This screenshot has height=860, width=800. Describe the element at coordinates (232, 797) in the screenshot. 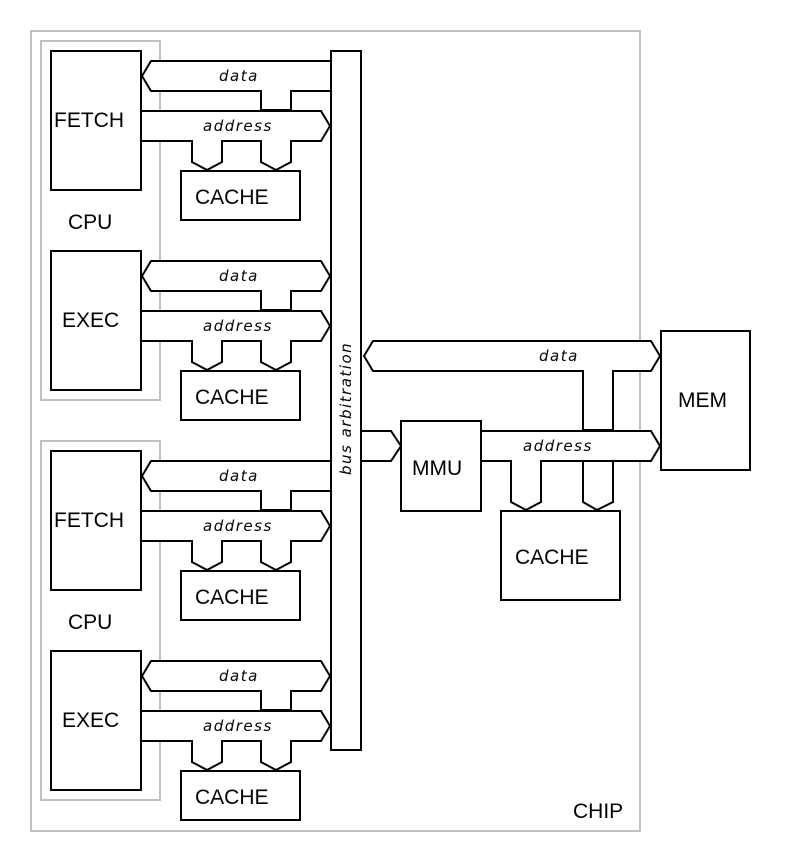

I see `cpu-2-exec-cache-label: CACHE` at that location.